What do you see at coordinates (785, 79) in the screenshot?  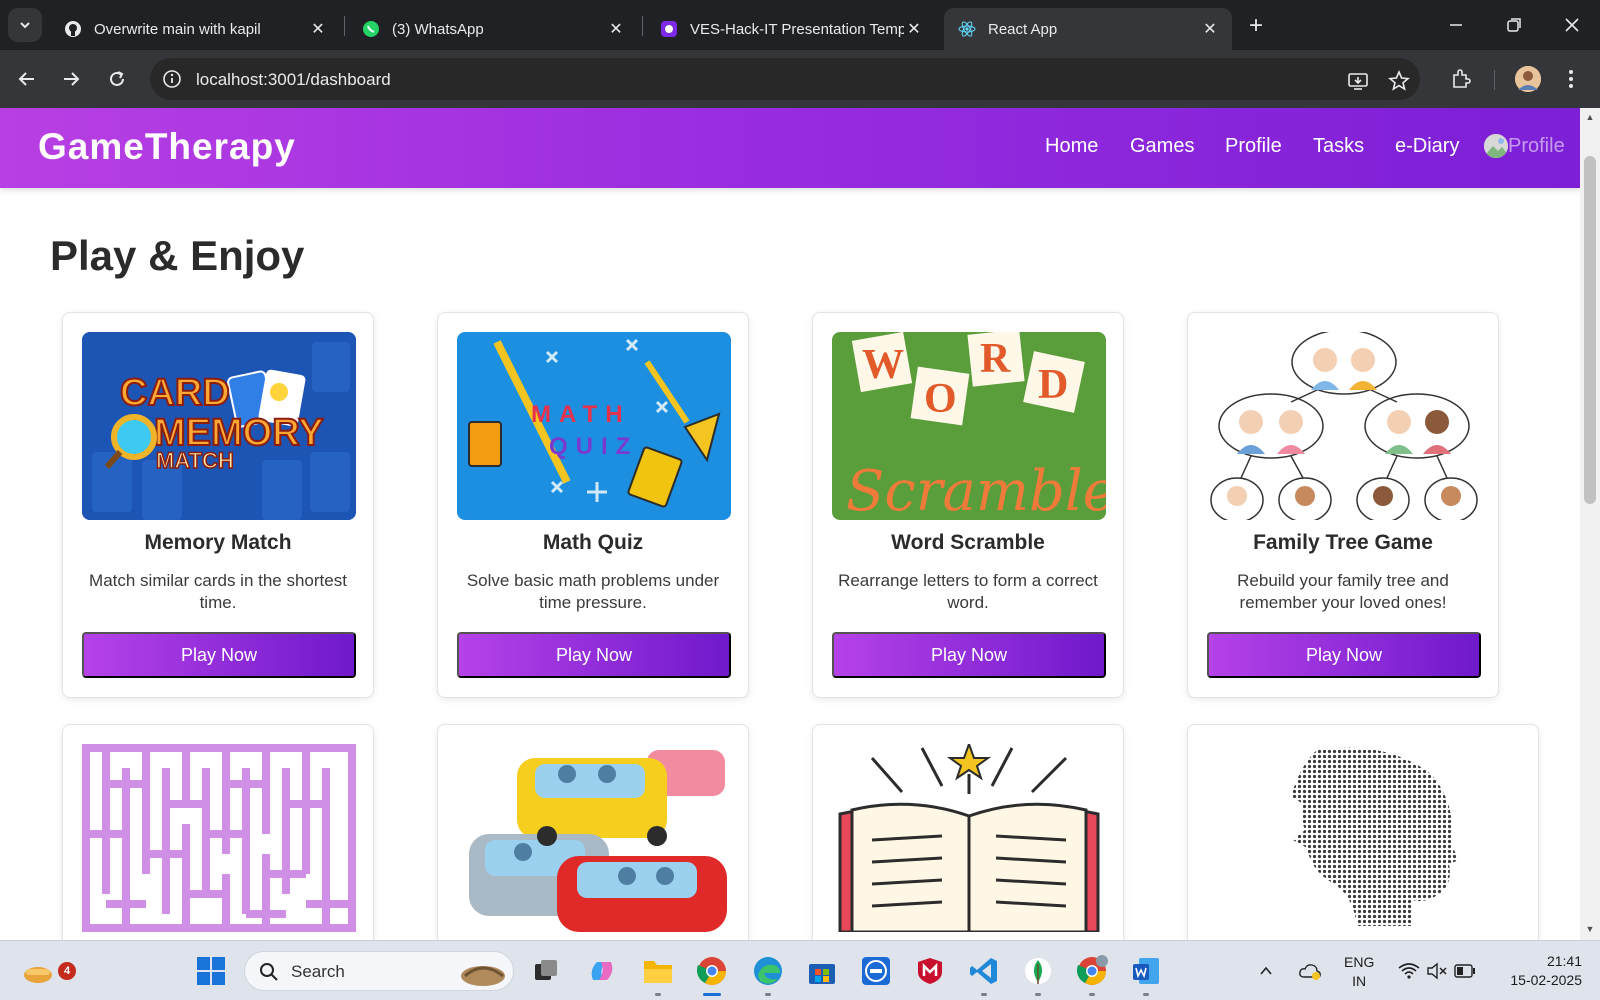 I see `address-bar: localhost:3001/dashboard` at bounding box center [785, 79].